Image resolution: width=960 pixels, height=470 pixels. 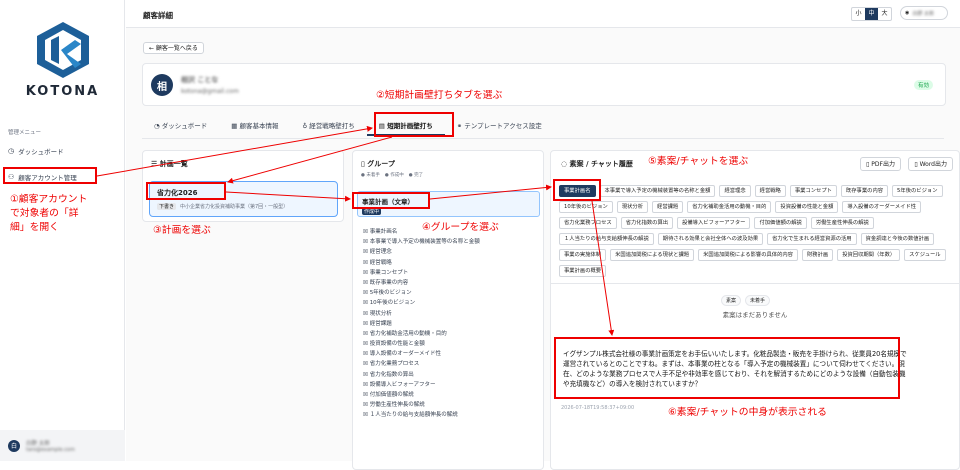 I want to click on group-item-label: 5年後のビジョン, so click(x=390, y=293).